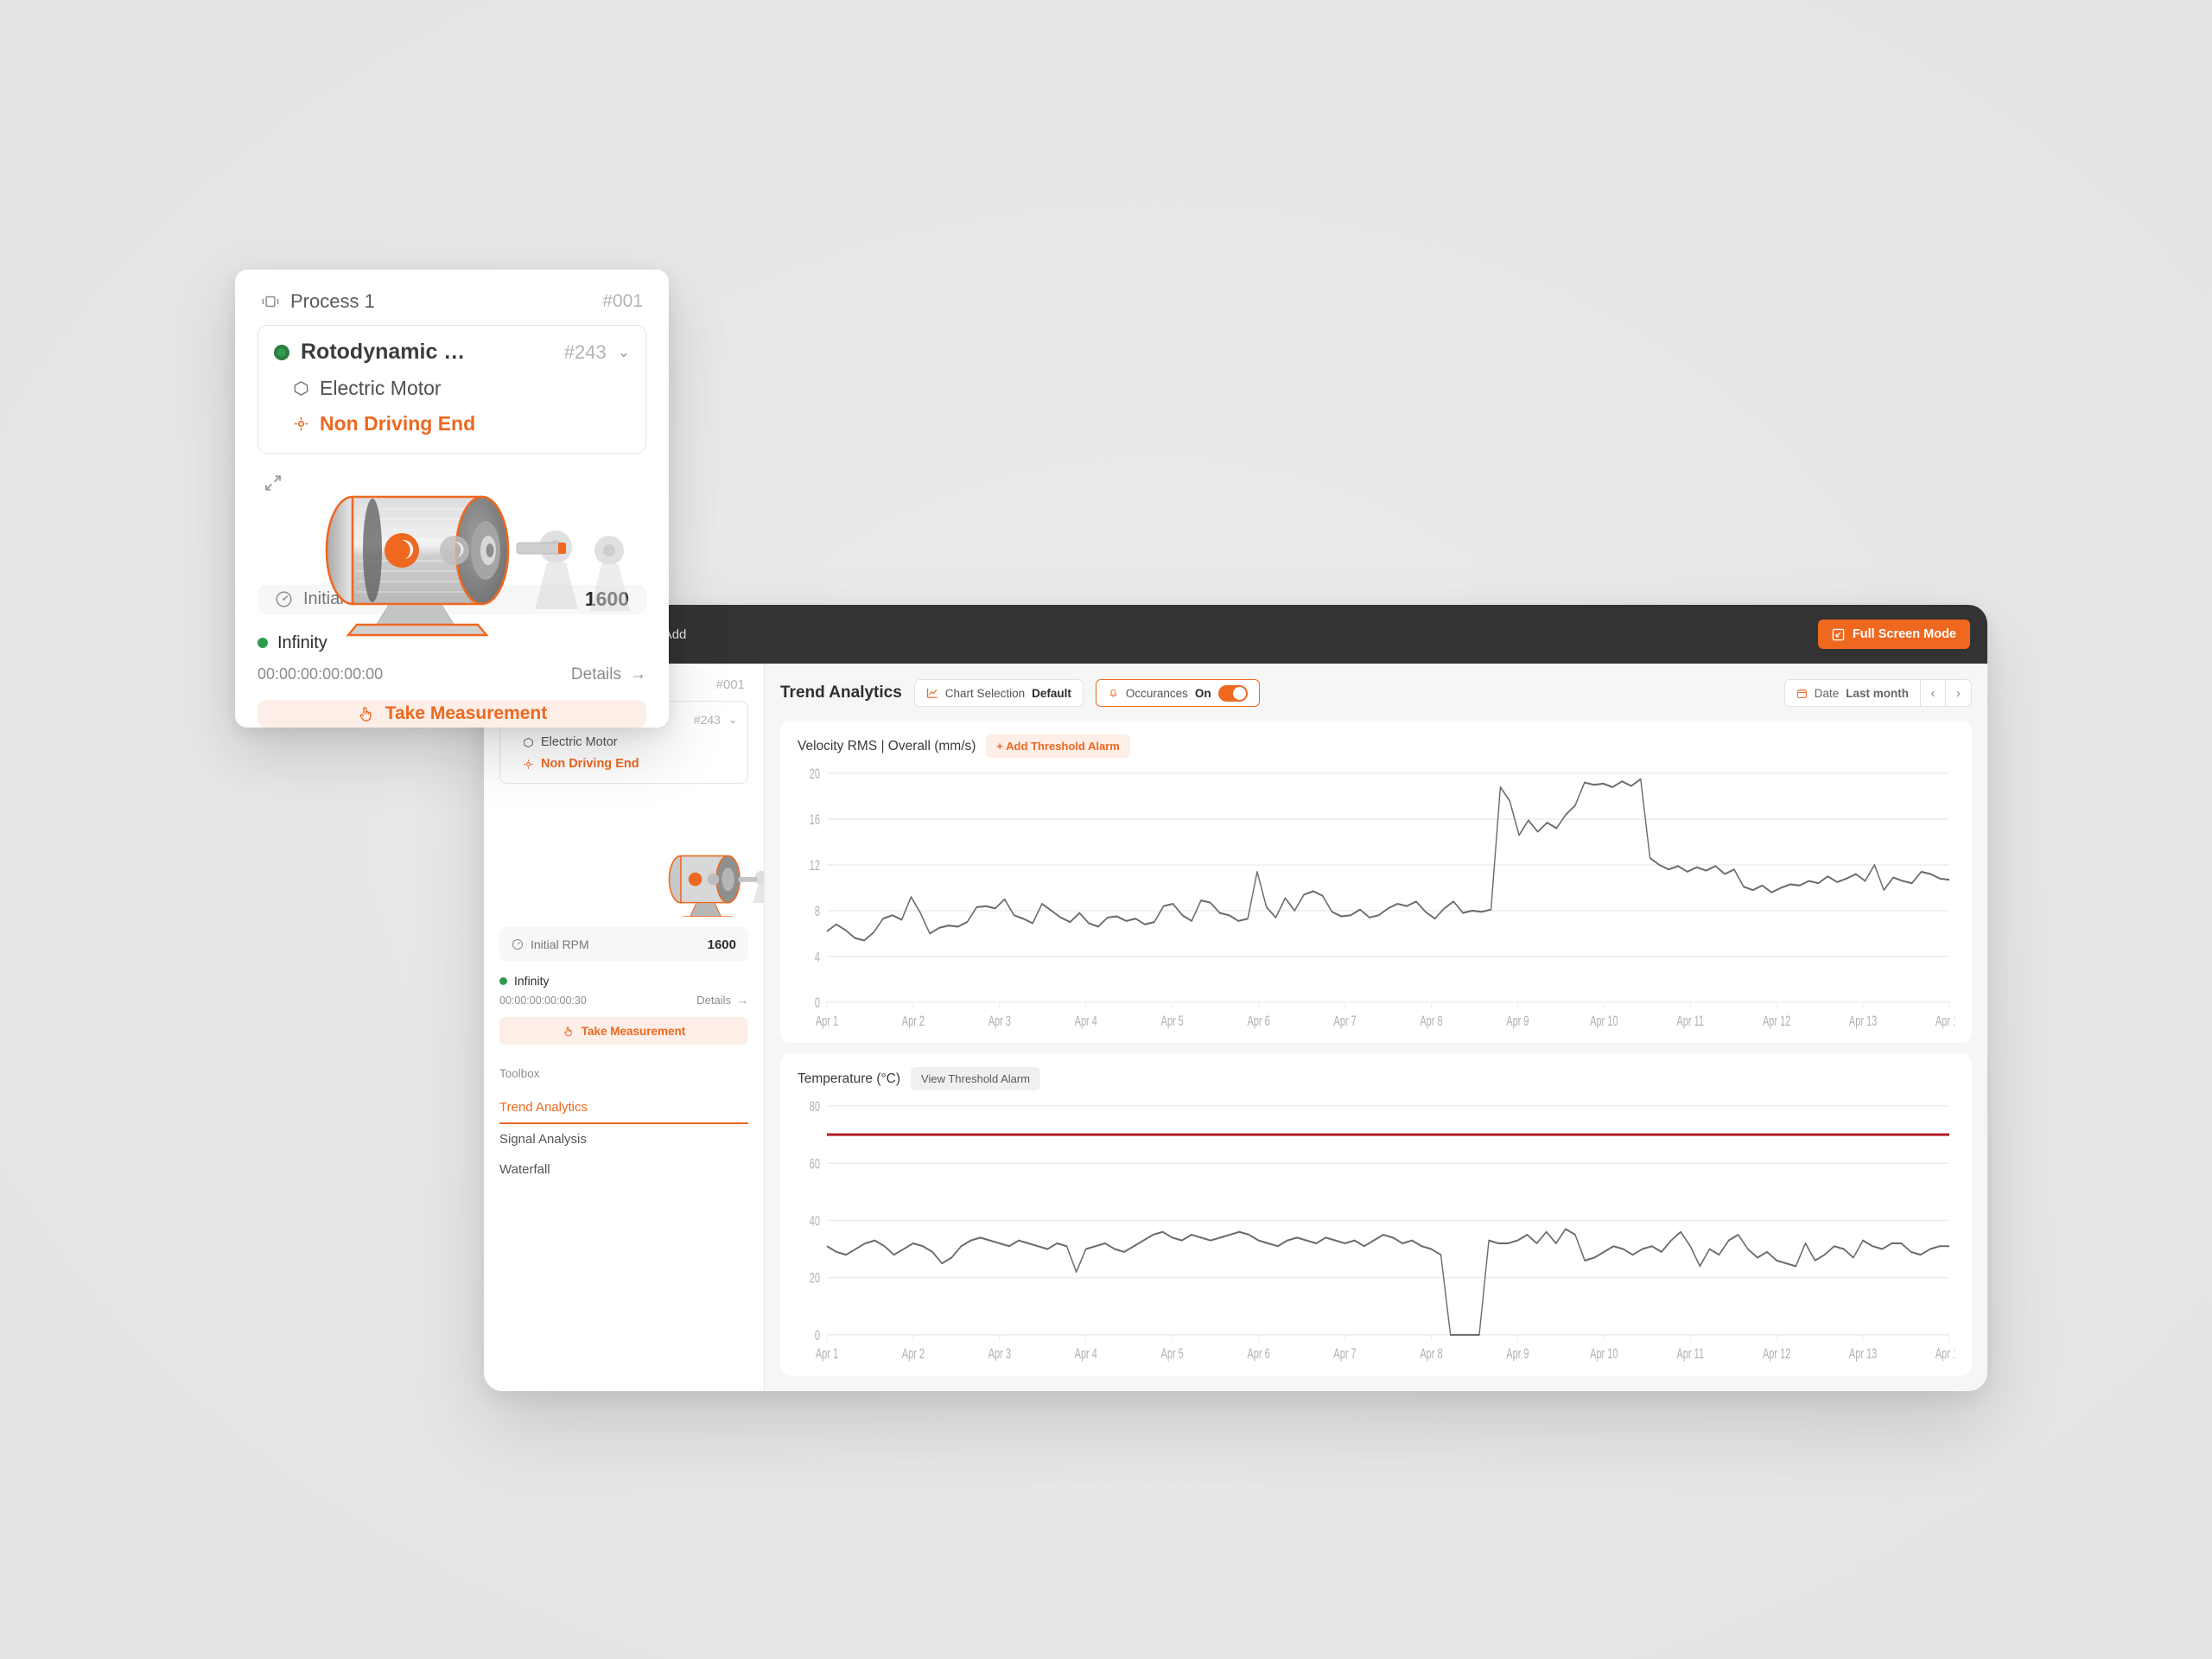 Image resolution: width=2212 pixels, height=1659 pixels. I want to click on sidebar-details-link: Details →, so click(722, 1000).